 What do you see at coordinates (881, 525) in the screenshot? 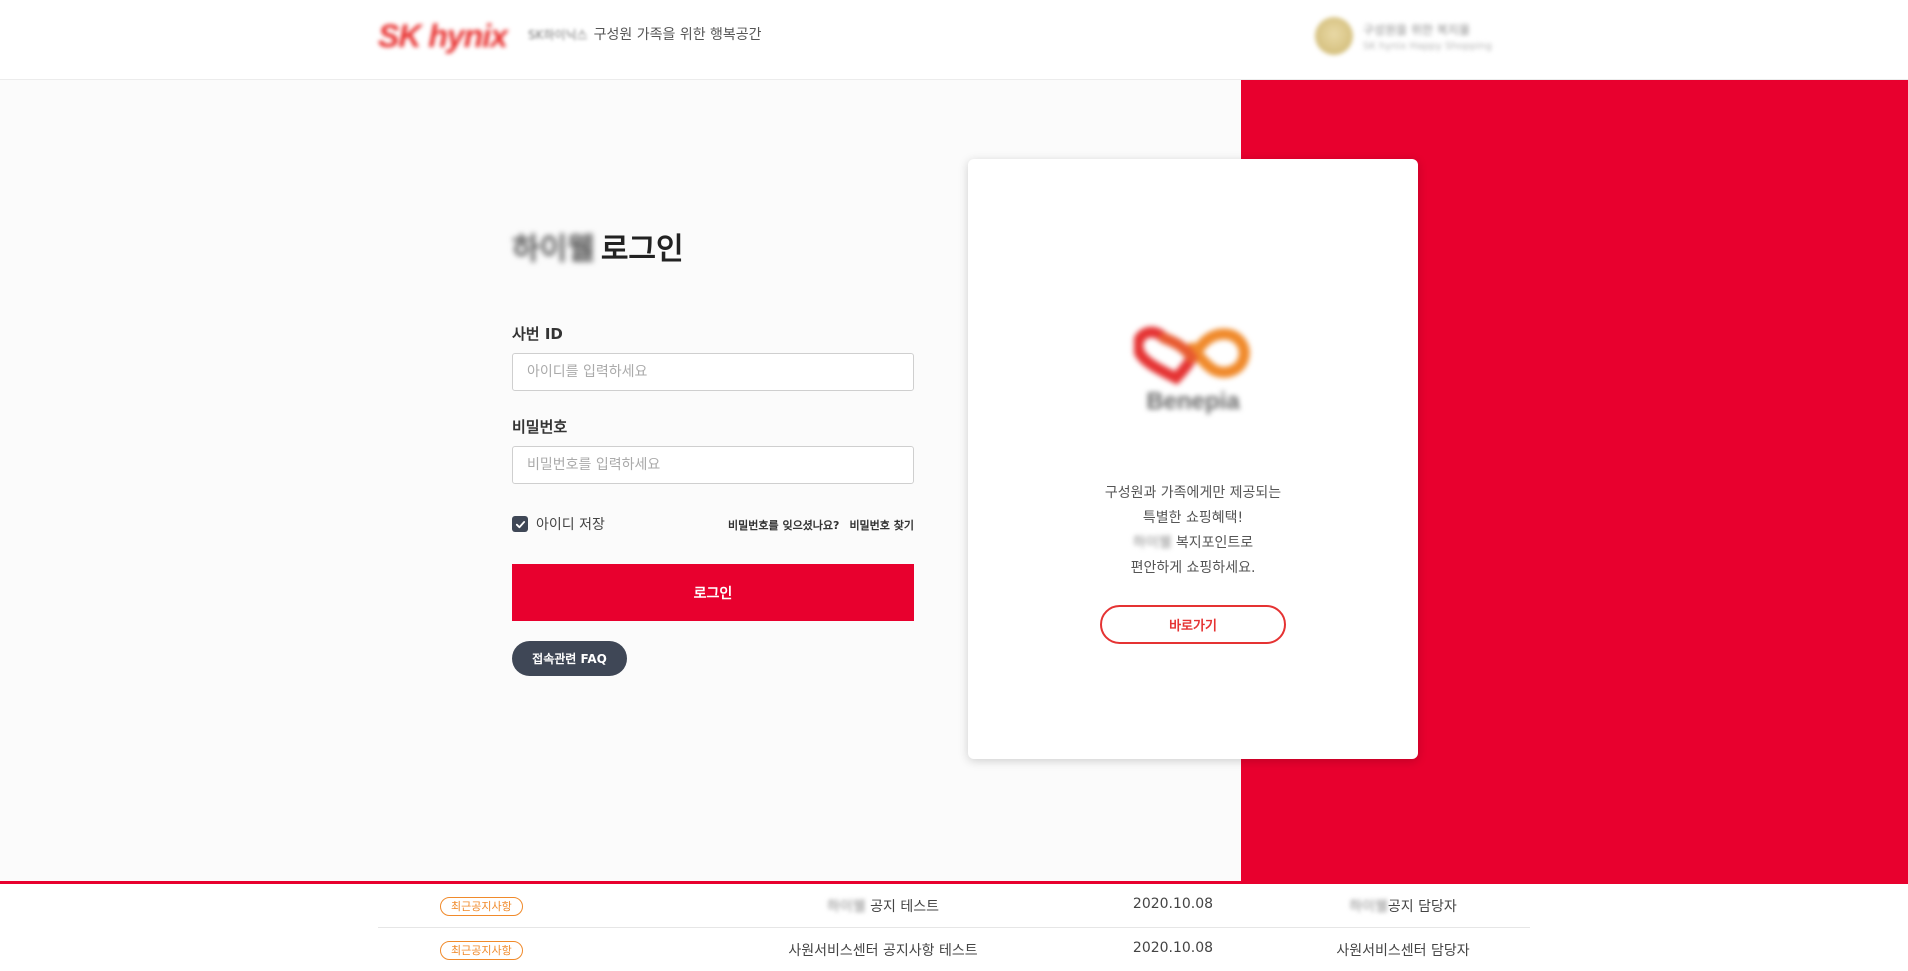
I see `find-password-link: 비밀번호 찾기` at bounding box center [881, 525].